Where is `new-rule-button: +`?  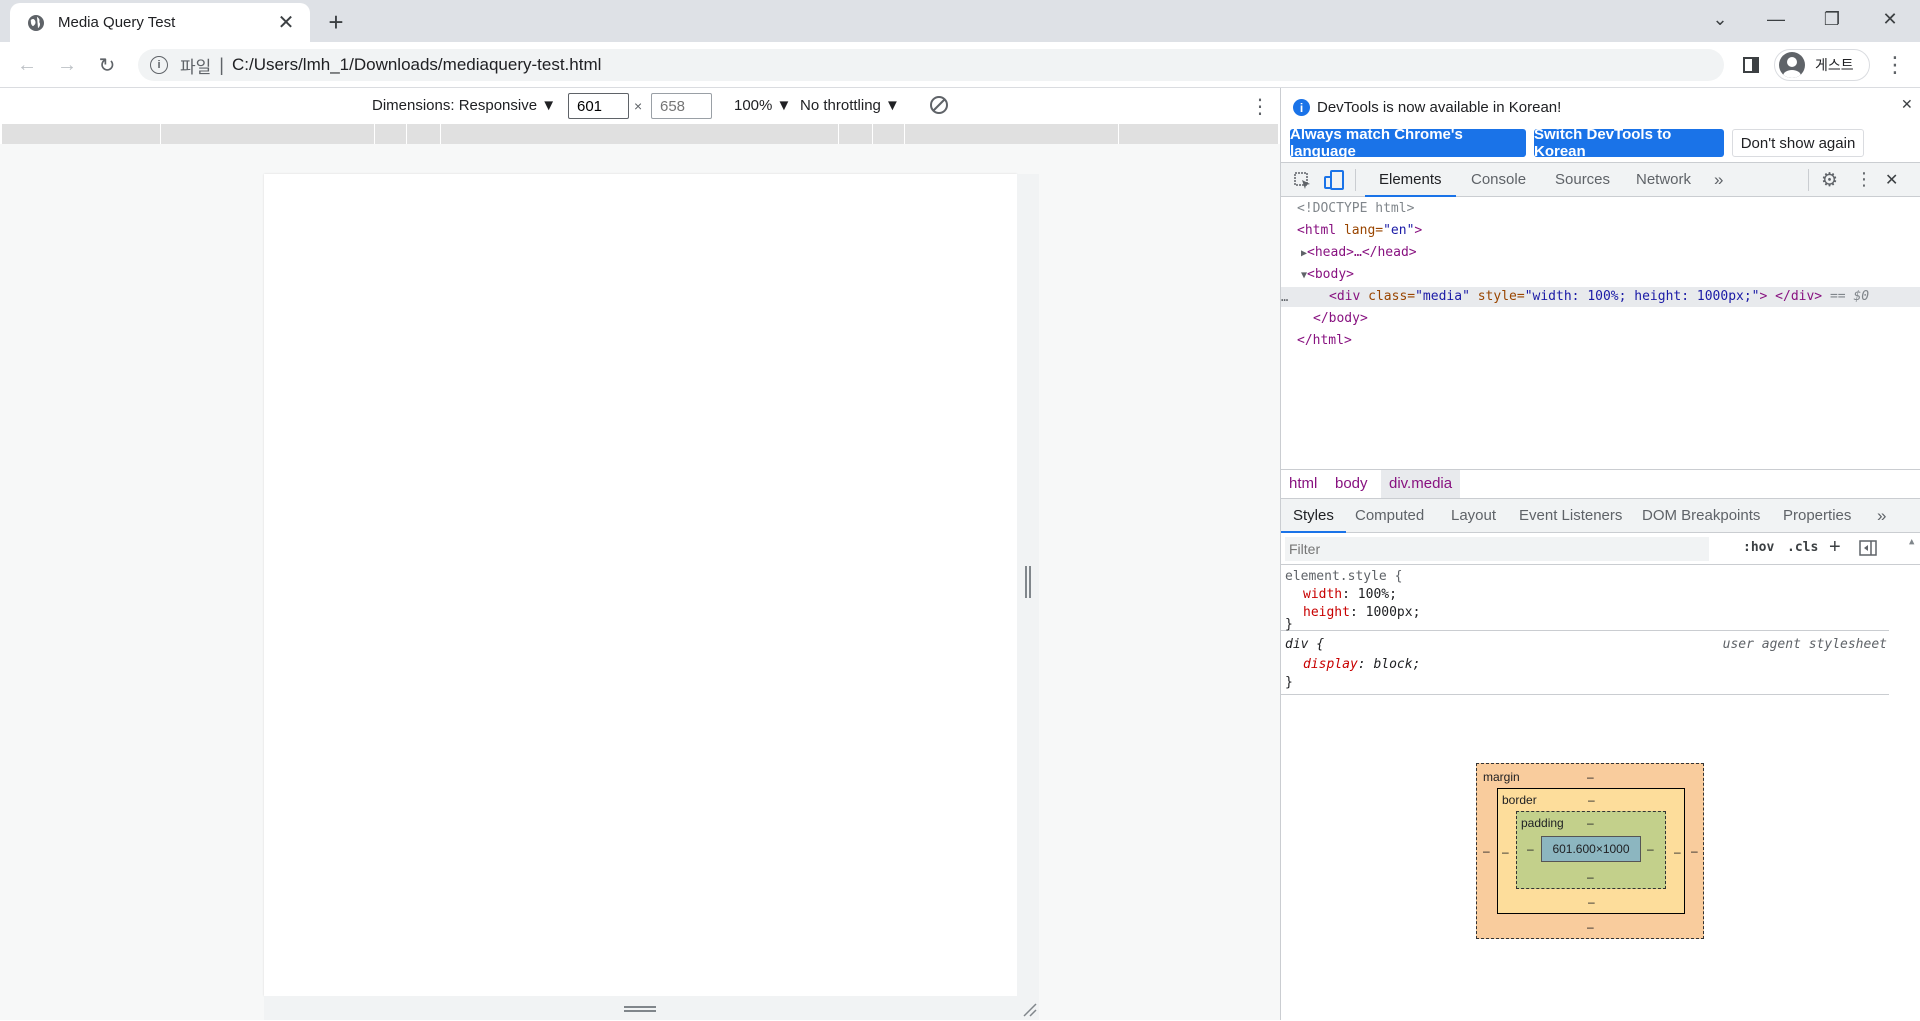
new-rule-button: + is located at coordinates (1835, 547).